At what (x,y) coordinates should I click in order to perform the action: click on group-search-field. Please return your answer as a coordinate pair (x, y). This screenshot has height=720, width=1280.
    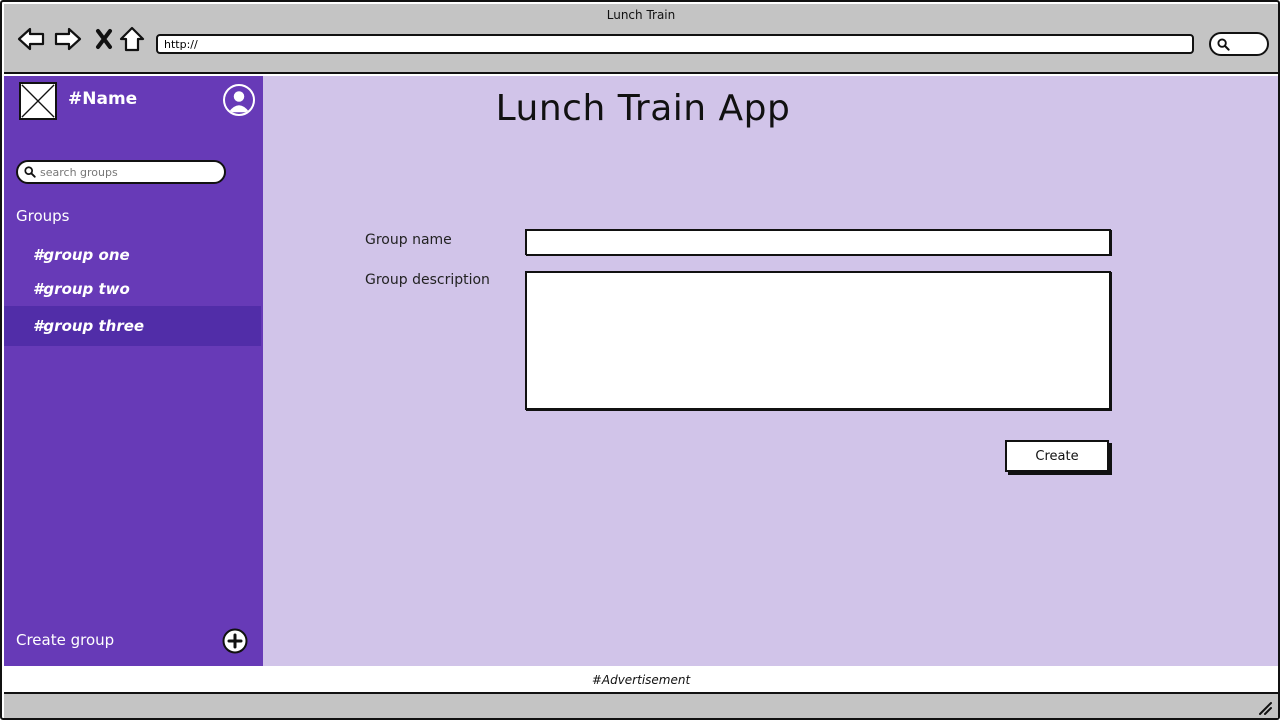
    Looking at the image, I should click on (121, 172).